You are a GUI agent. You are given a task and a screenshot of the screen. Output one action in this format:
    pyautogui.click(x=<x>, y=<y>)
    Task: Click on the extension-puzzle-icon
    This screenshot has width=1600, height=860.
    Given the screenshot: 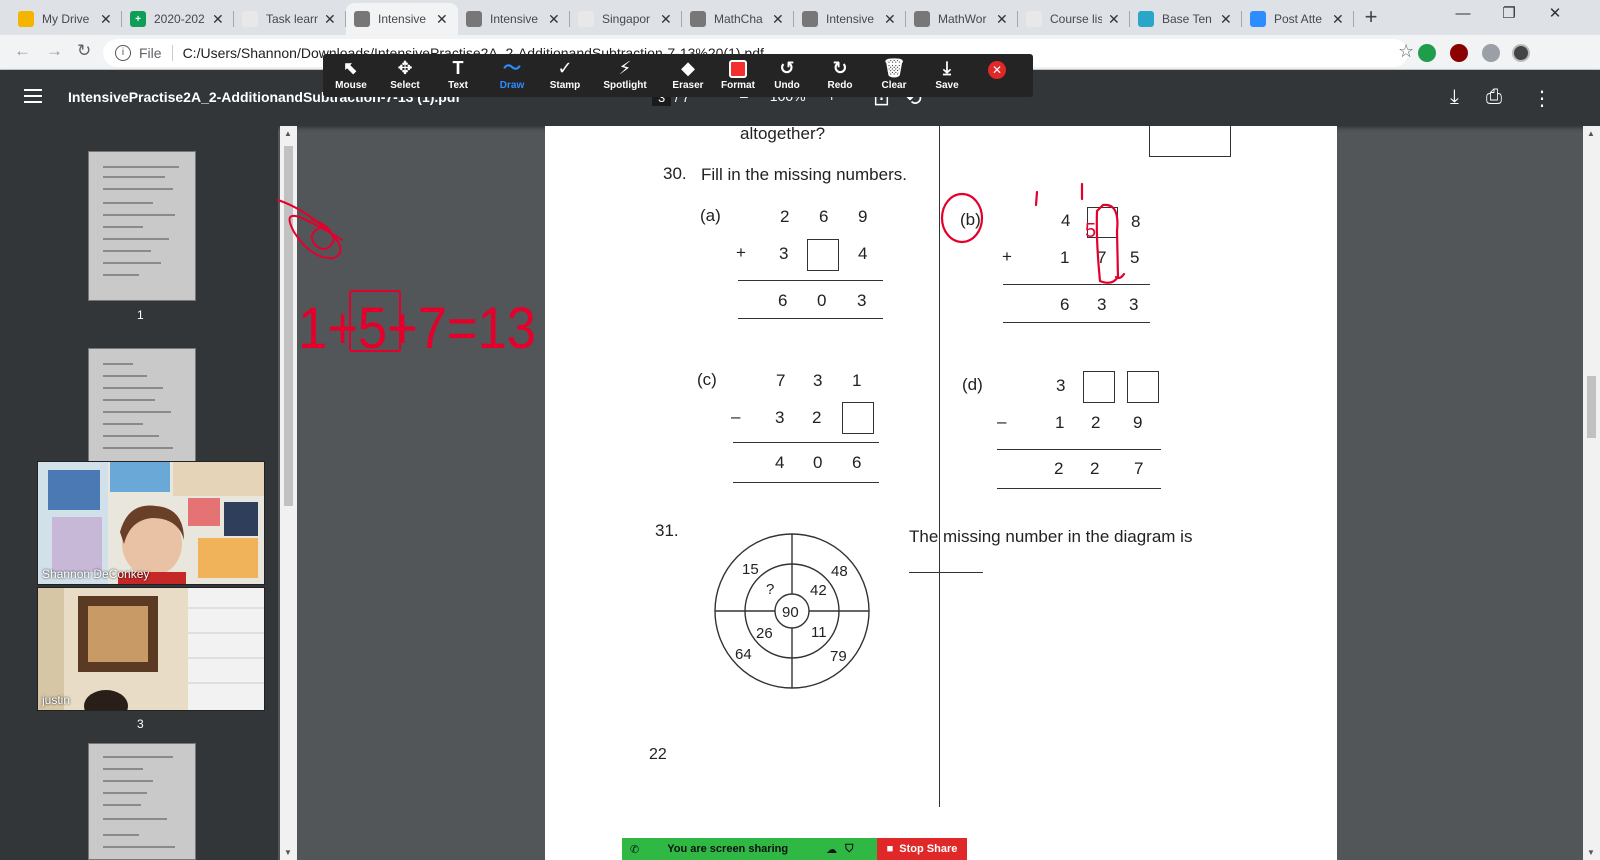 What is the action you would take?
    pyautogui.click(x=1491, y=53)
    